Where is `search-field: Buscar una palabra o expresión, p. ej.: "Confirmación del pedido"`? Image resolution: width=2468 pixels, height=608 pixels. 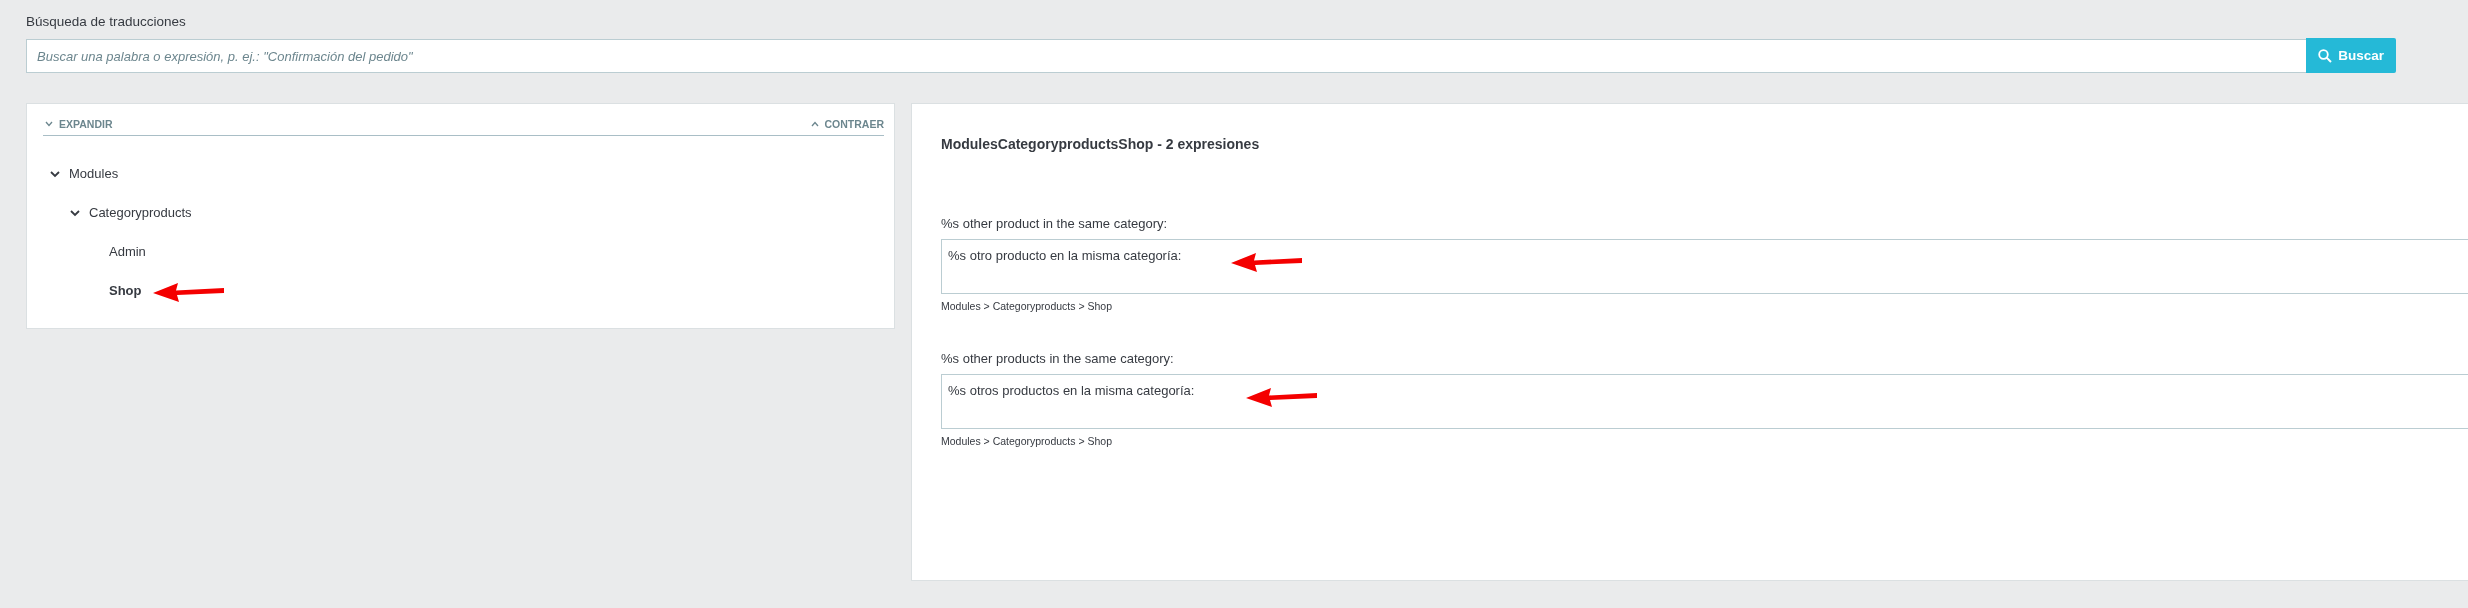 search-field: Buscar una palabra o expresión, p. ej.: "Confirmación del pedido" is located at coordinates (1166, 56).